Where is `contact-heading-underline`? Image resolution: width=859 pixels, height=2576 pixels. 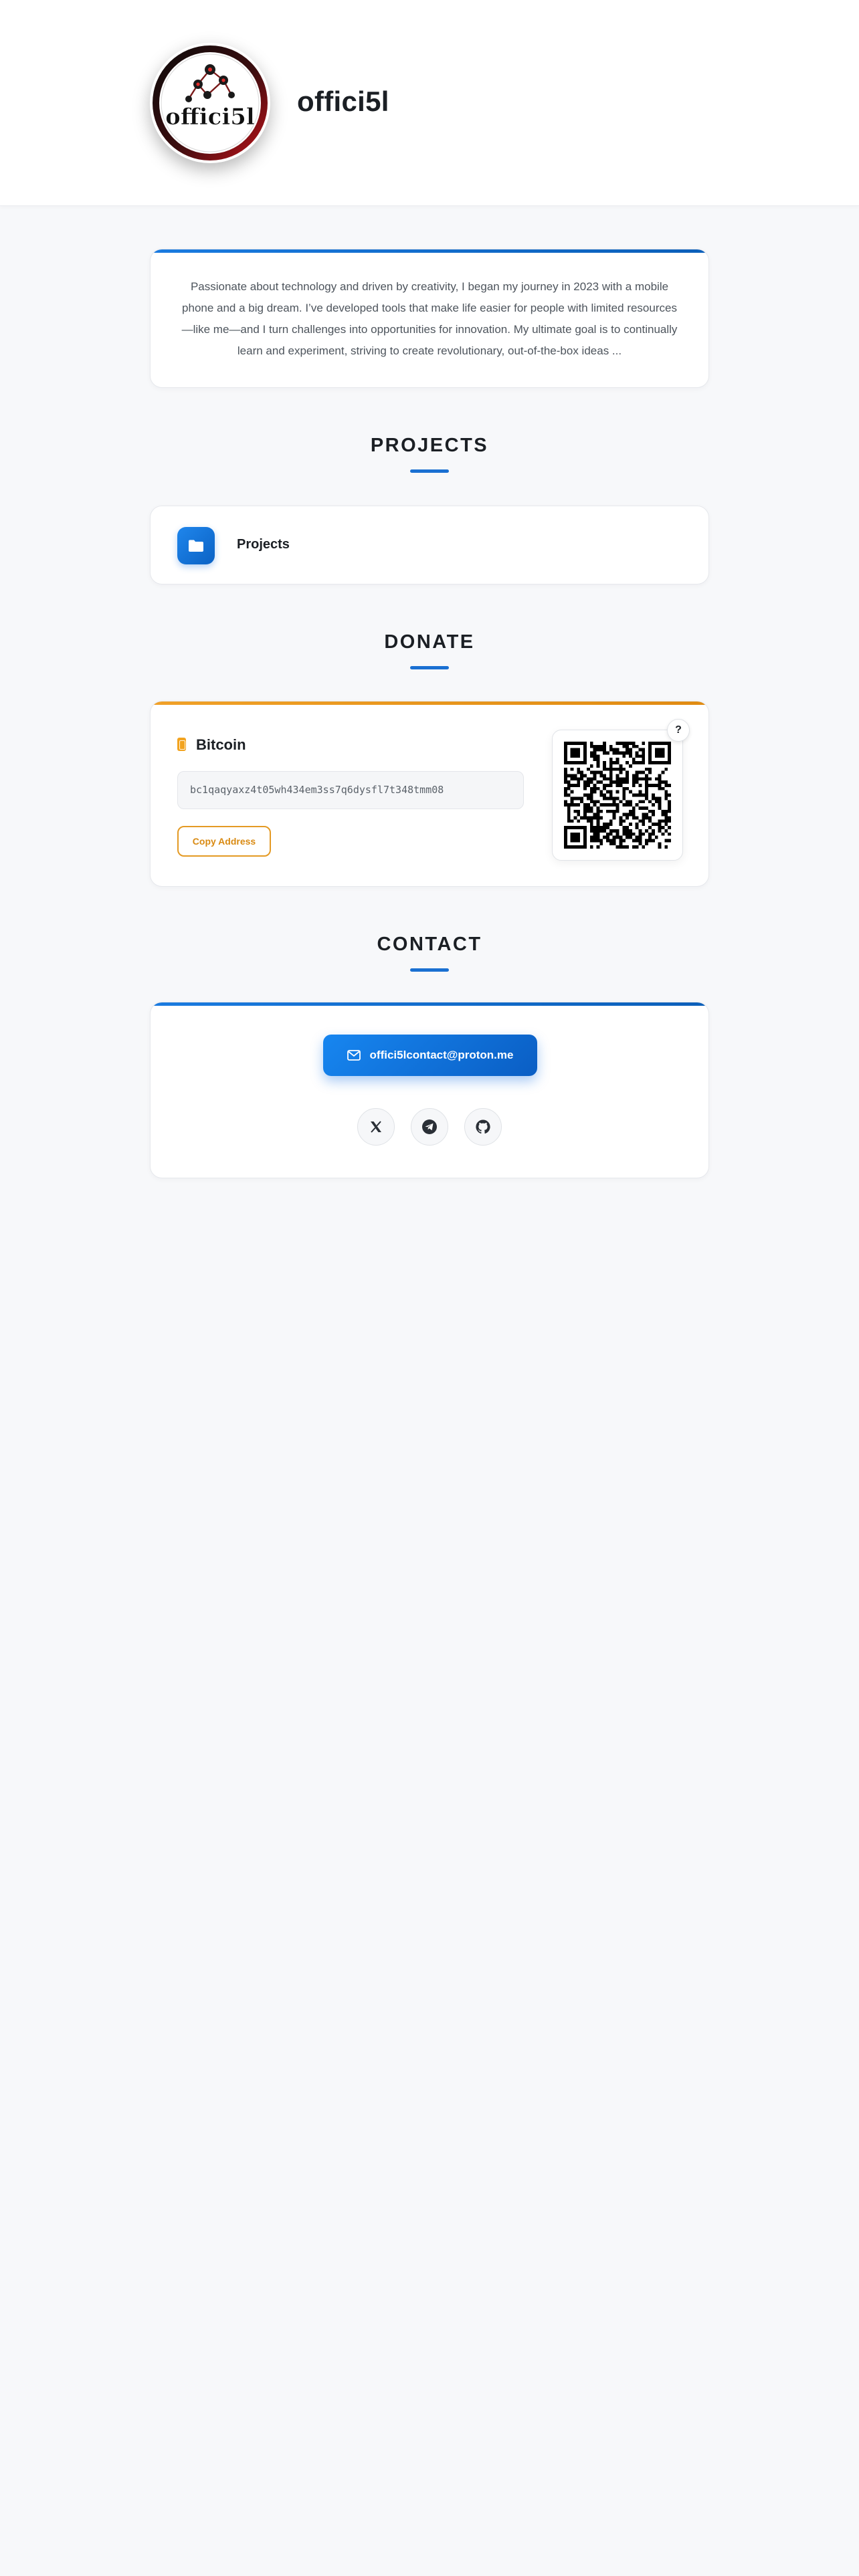
contact-heading-underline is located at coordinates (429, 970).